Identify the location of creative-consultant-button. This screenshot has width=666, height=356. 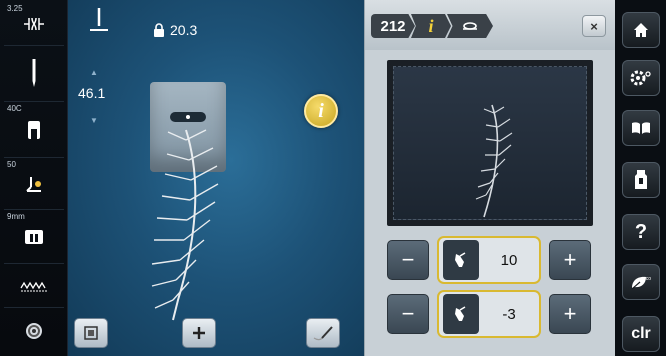
(641, 180).